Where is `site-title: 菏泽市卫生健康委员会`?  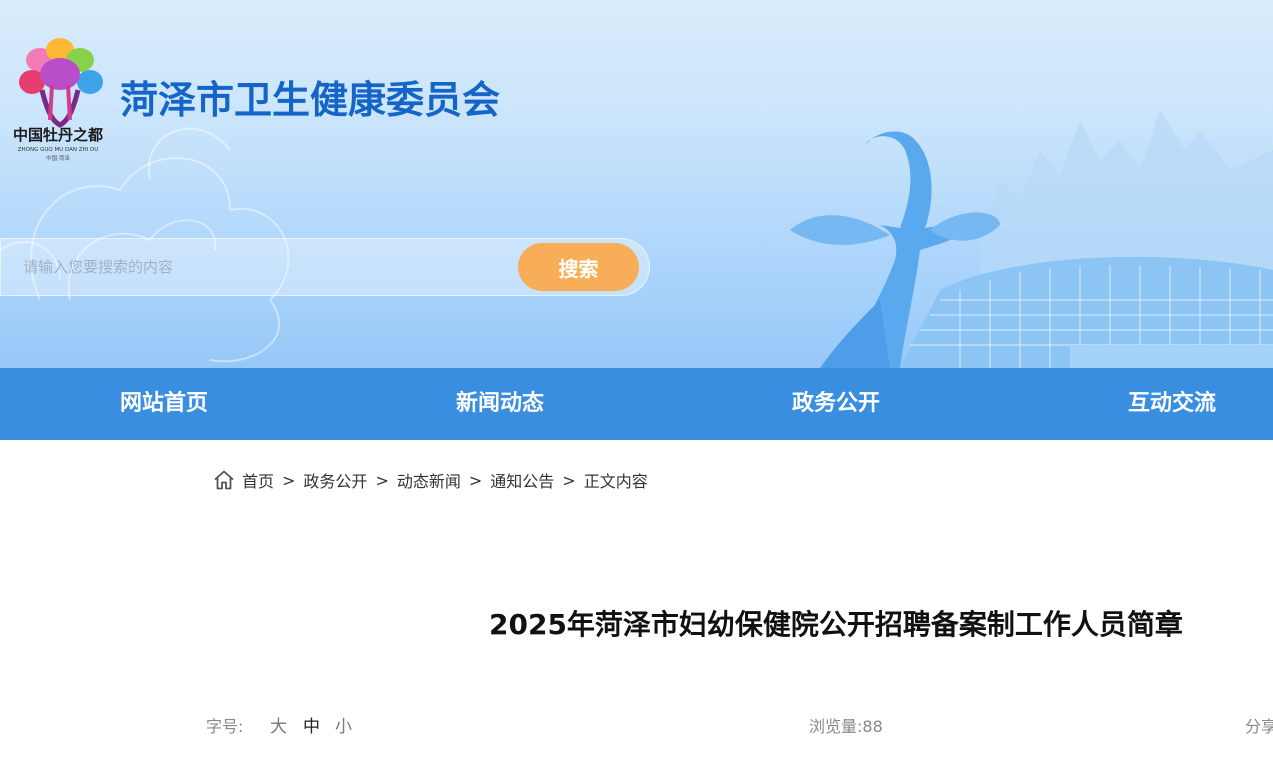 site-title: 菏泽市卫生健康委员会 is located at coordinates (310, 100).